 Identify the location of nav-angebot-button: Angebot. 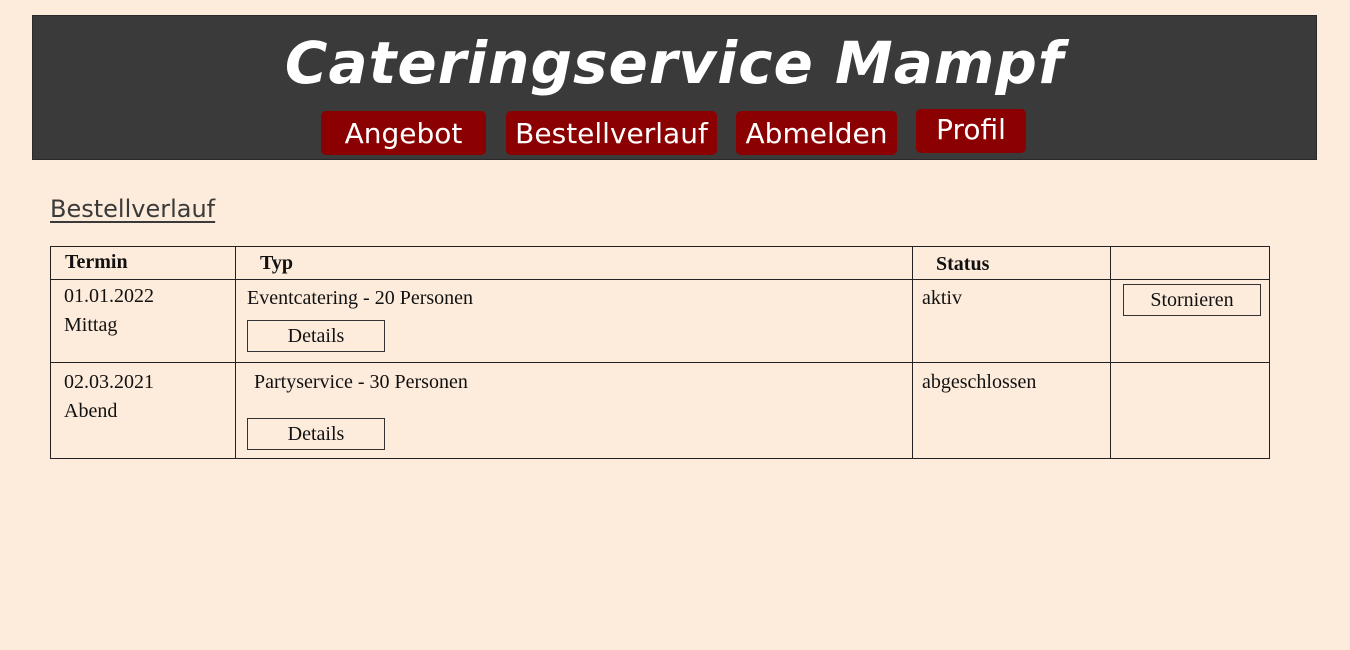
(403, 133).